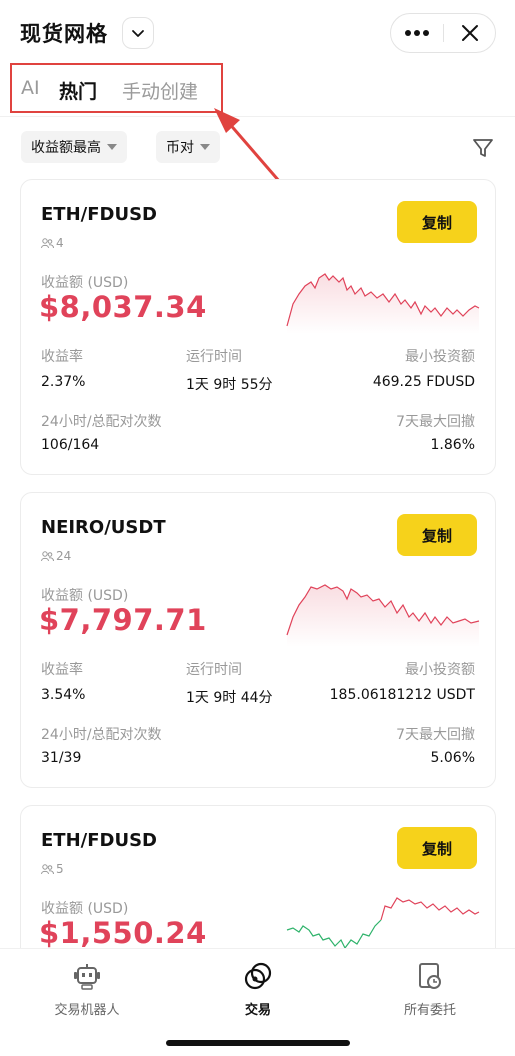 This screenshot has height=1056, width=515. What do you see at coordinates (180, 148) in the screenshot?
I see `pair-label: 币对` at bounding box center [180, 148].